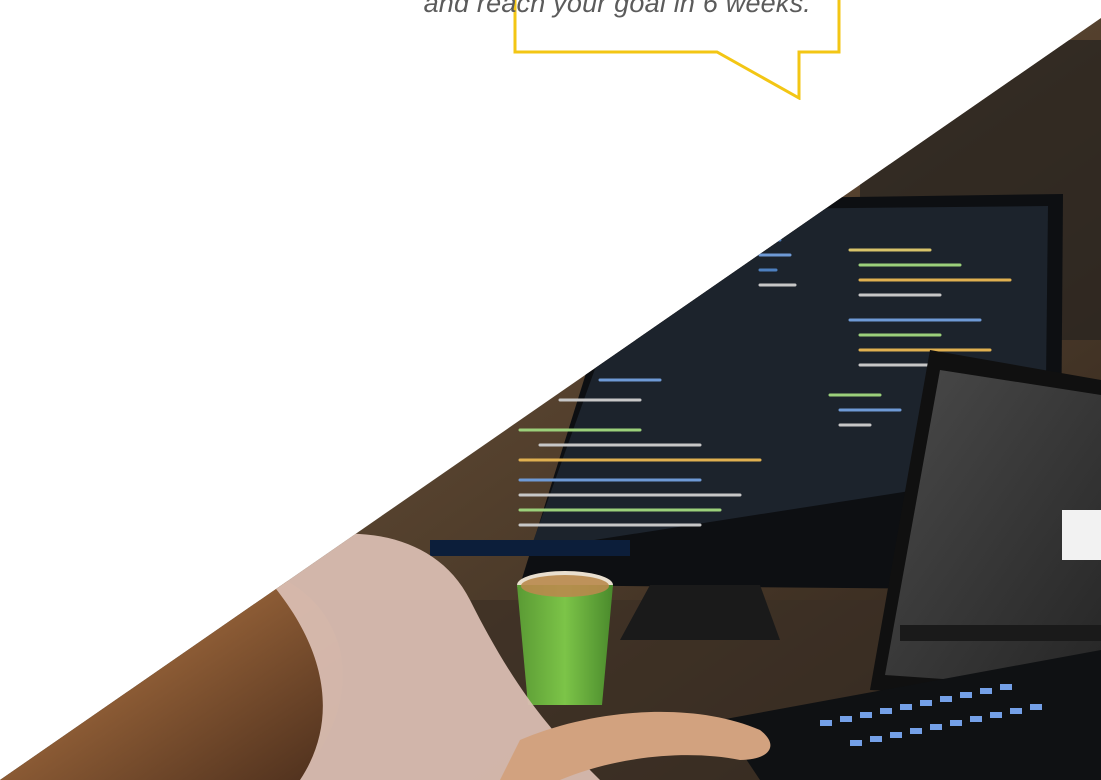 This screenshot has width=1101, height=780. Describe the element at coordinates (617, 9) in the screenshot. I see `tagline-text: and reach your goal in 6 weeks.` at that location.